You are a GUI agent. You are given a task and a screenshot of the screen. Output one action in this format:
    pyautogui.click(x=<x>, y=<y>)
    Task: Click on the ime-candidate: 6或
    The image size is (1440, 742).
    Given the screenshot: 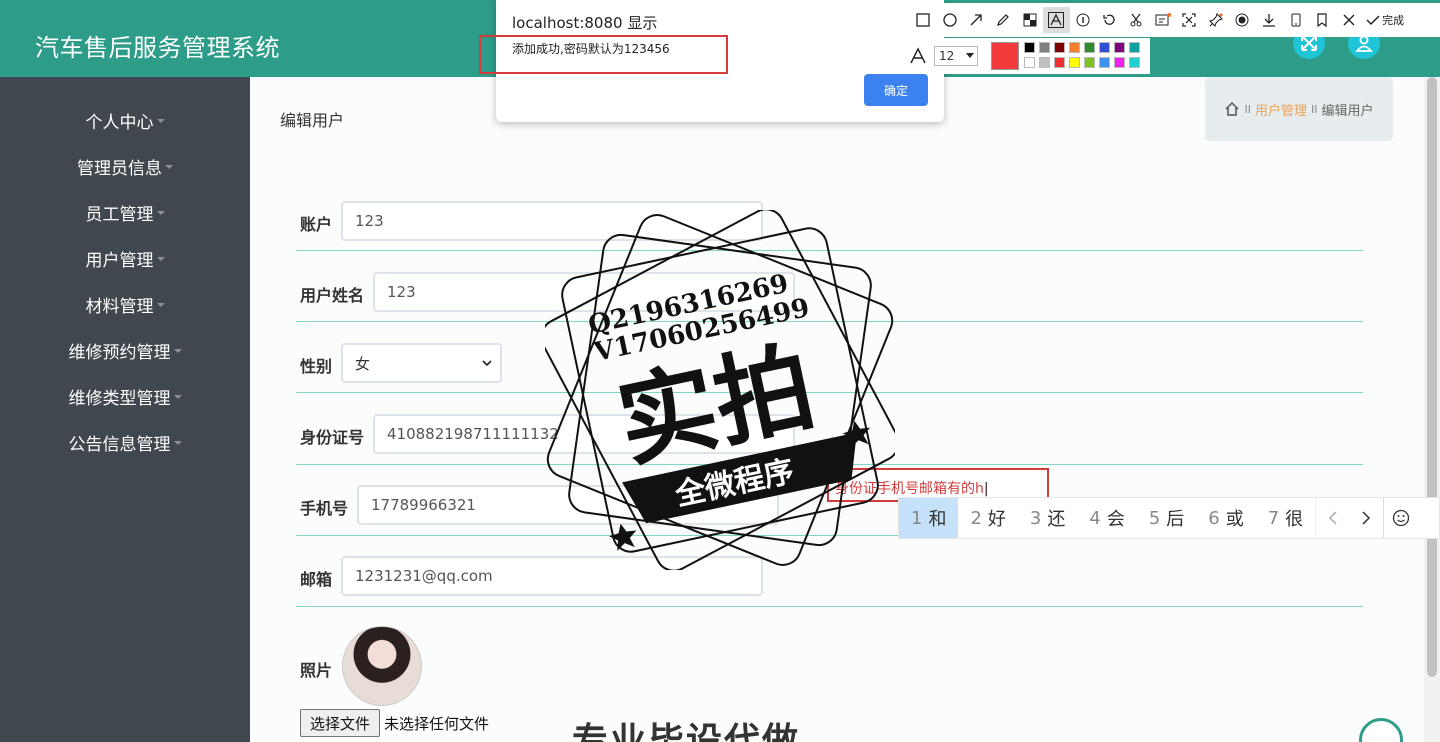 What is the action you would take?
    pyautogui.click(x=1225, y=518)
    